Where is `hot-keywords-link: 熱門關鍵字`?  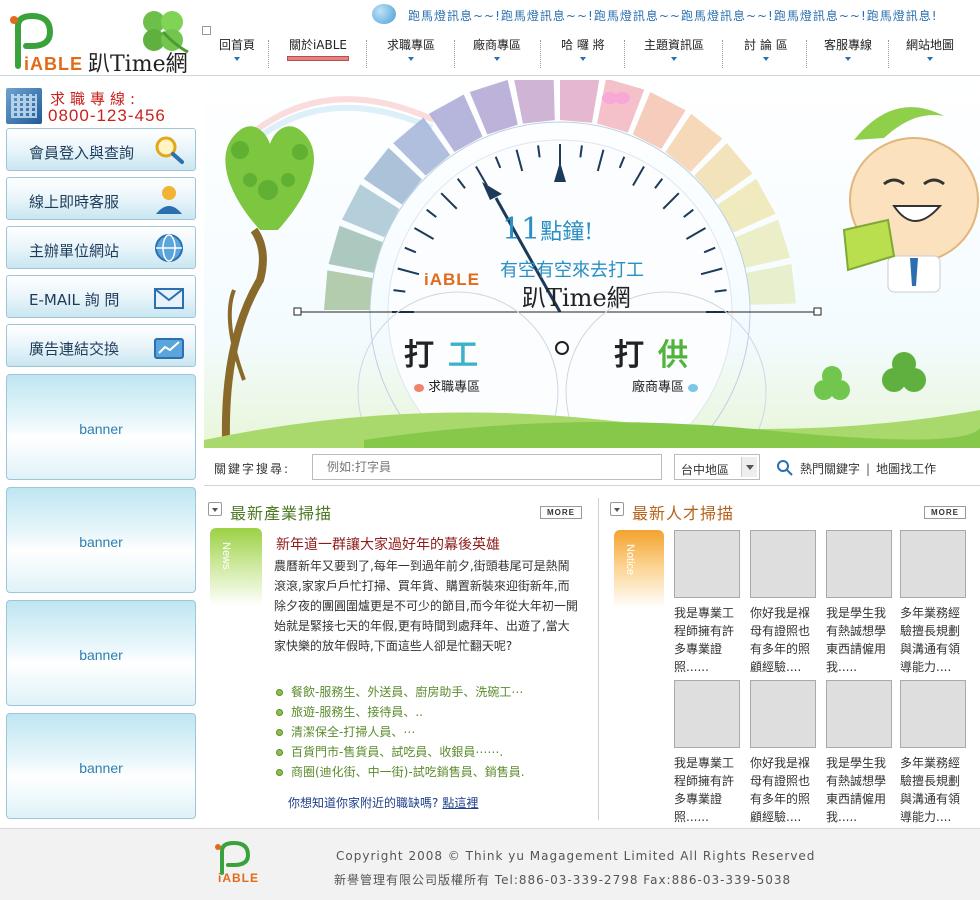 hot-keywords-link: 熱門關鍵字 is located at coordinates (830, 469).